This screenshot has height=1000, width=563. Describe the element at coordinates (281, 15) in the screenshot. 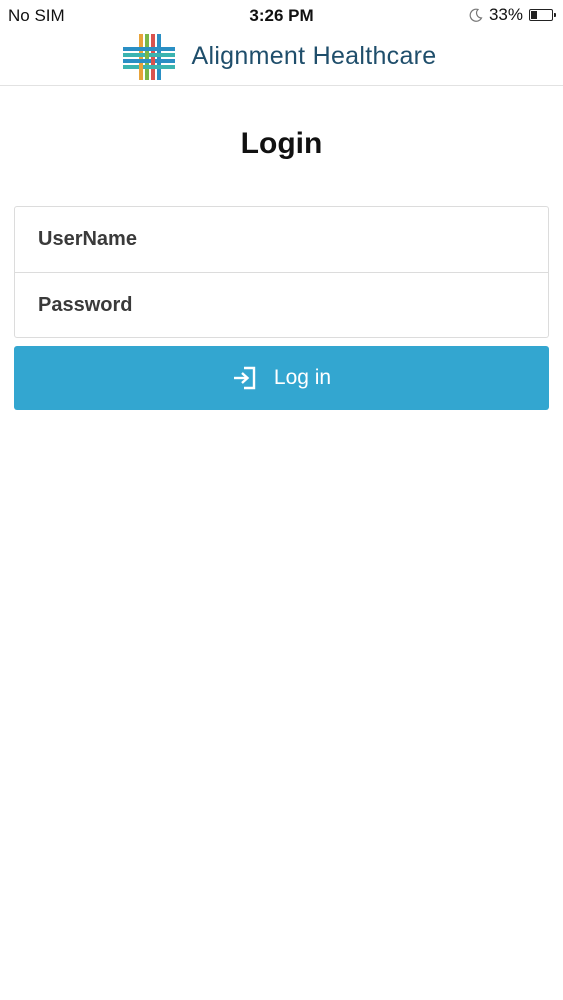

I see `status-bar: No SIM 3:26 PM 33%` at that location.